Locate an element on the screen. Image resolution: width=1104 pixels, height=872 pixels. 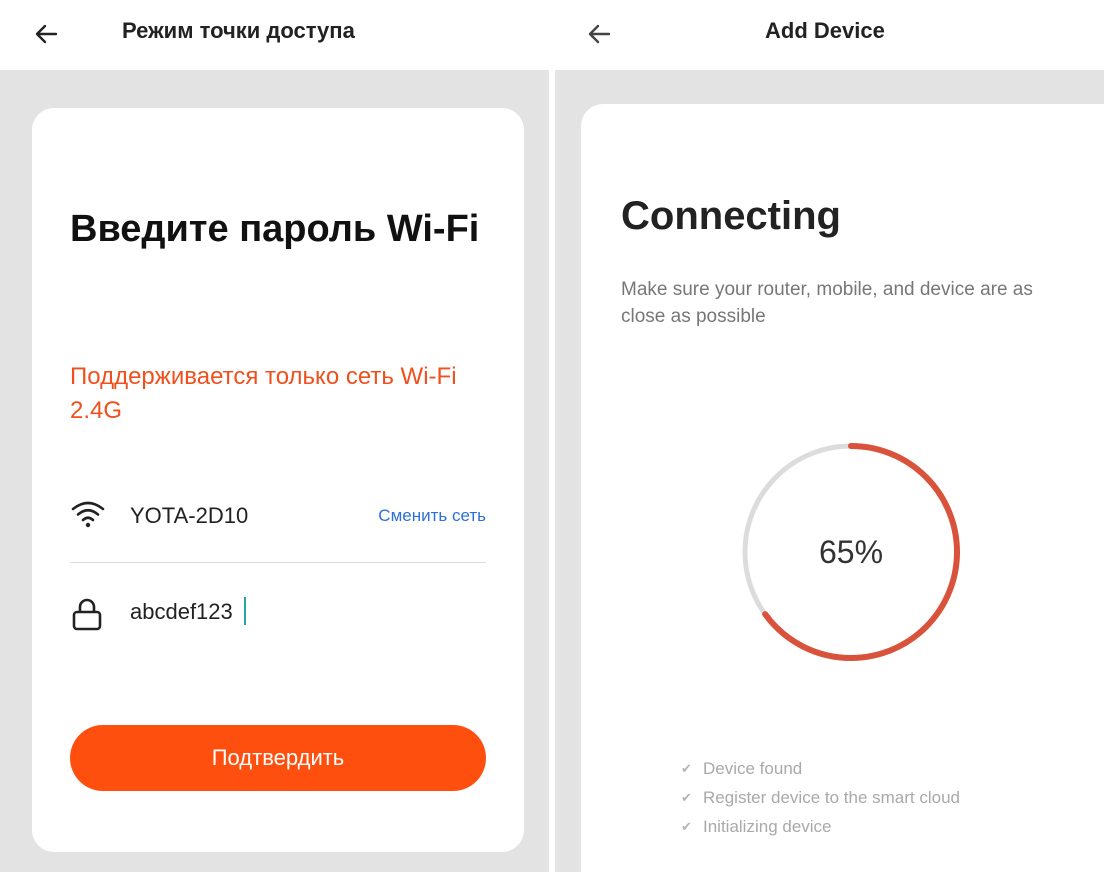
progress-ring: 65% is located at coordinates (851, 552).